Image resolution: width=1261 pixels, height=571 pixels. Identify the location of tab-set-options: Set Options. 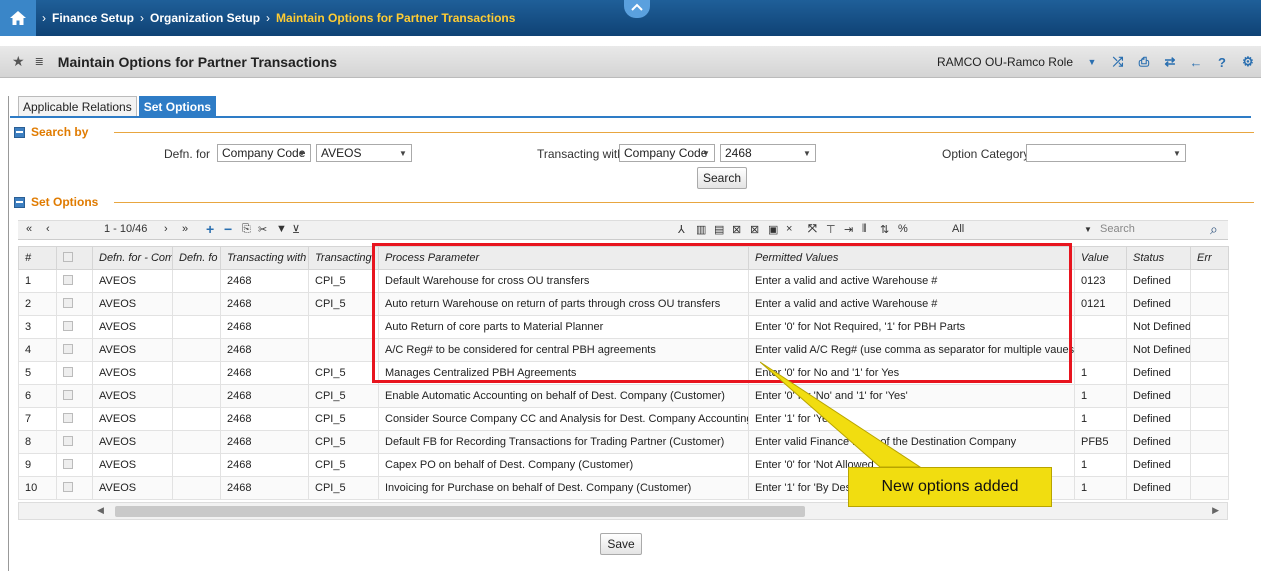
(177, 106).